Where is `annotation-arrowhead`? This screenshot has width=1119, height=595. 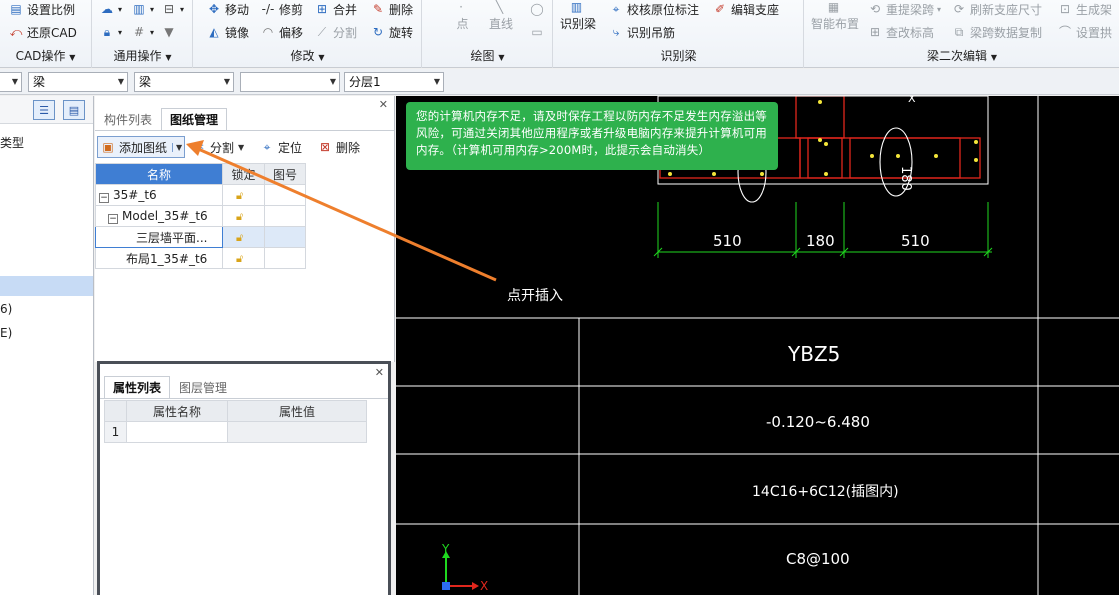
annotation-arrowhead is located at coordinates (195, 148).